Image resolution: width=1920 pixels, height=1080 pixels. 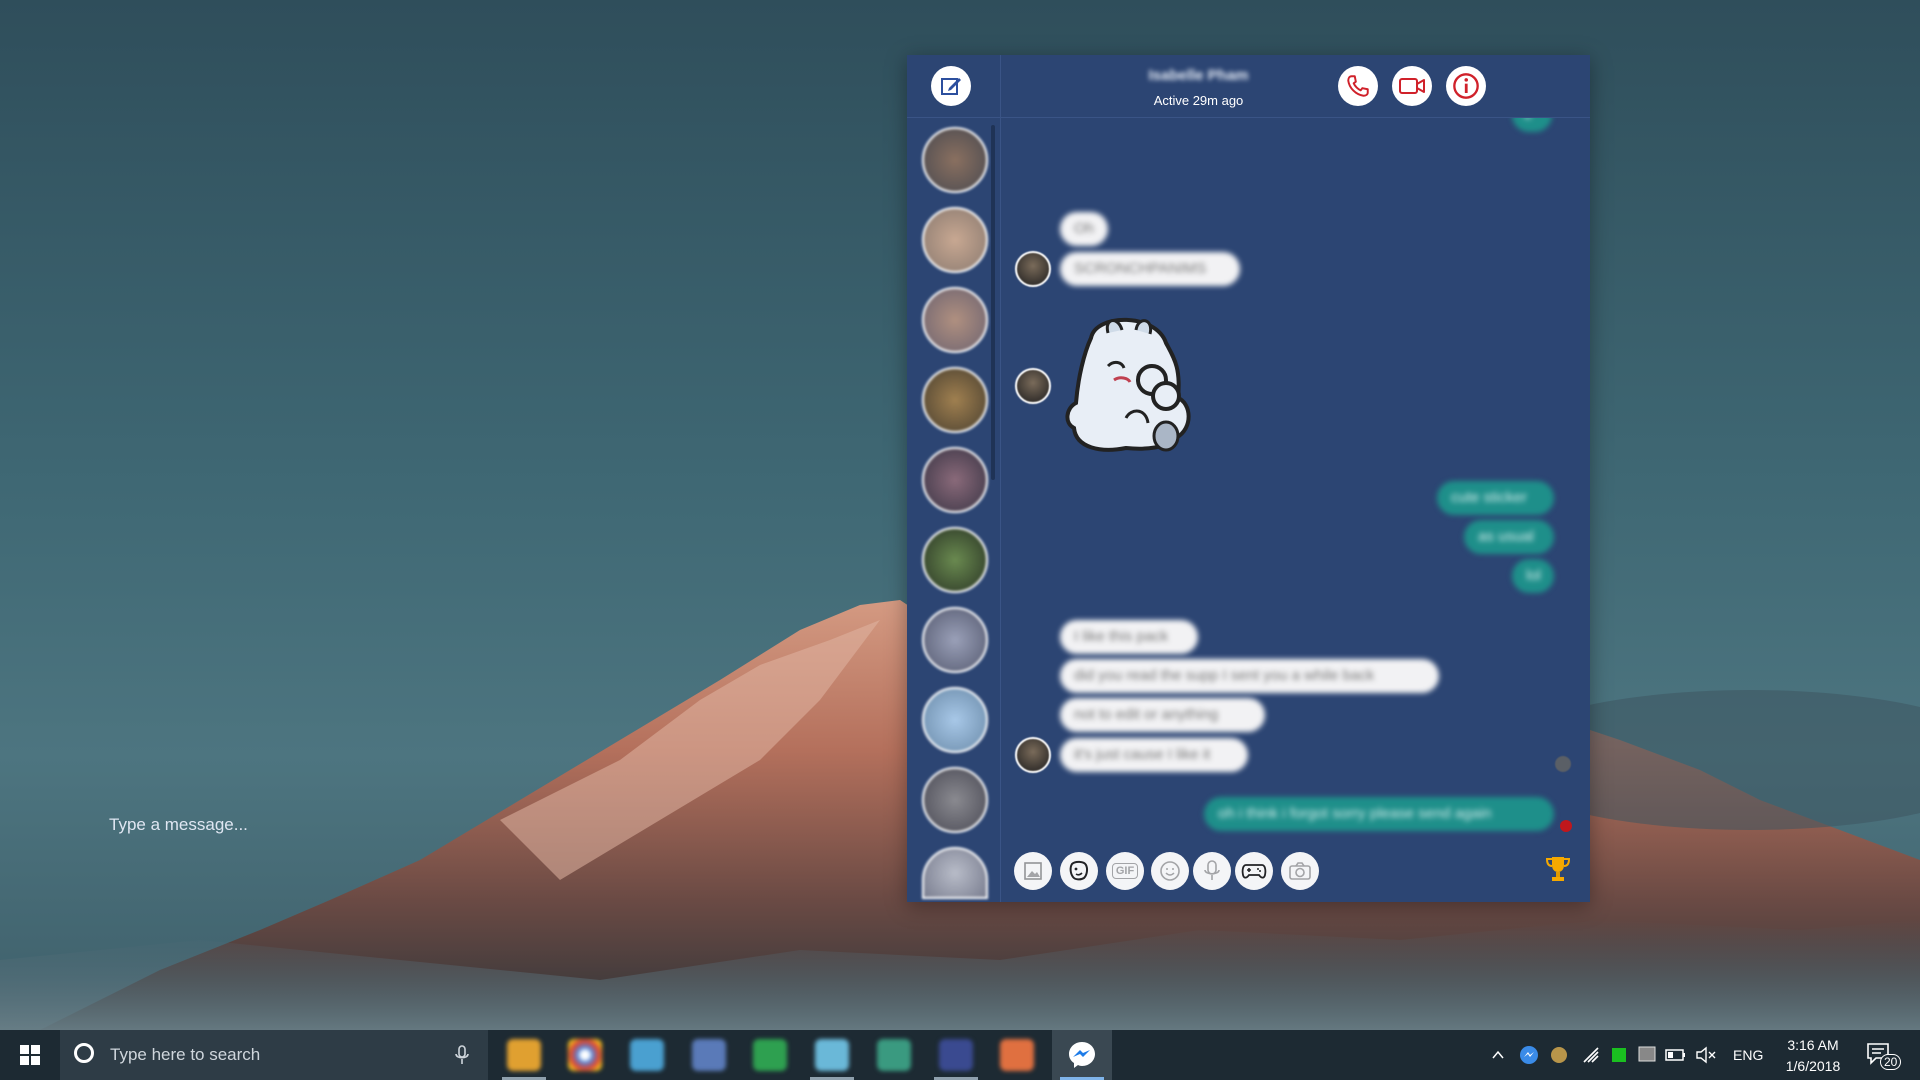 What do you see at coordinates (1154, 755) in the screenshot?
I see `message-bubble-incoming: it's just cause I like it` at bounding box center [1154, 755].